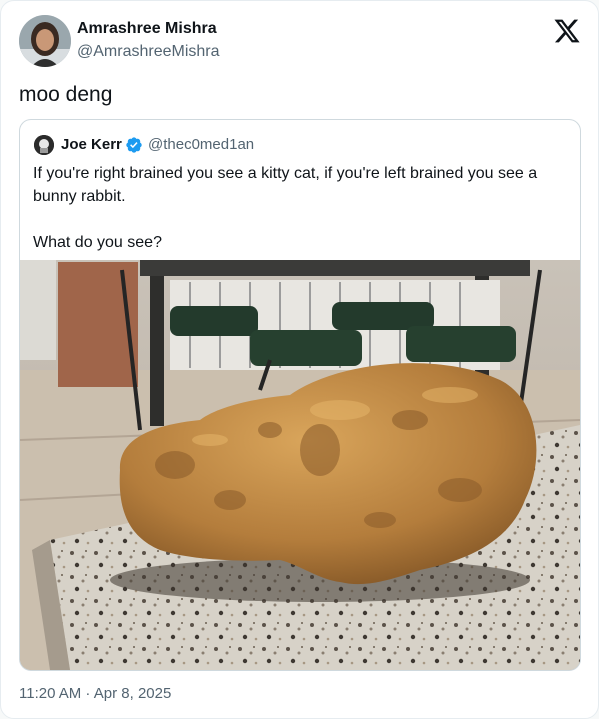 The height and width of the screenshot is (719, 599). What do you see at coordinates (91, 144) in the screenshot?
I see `quoted-author-name: Joe Kerr` at bounding box center [91, 144].